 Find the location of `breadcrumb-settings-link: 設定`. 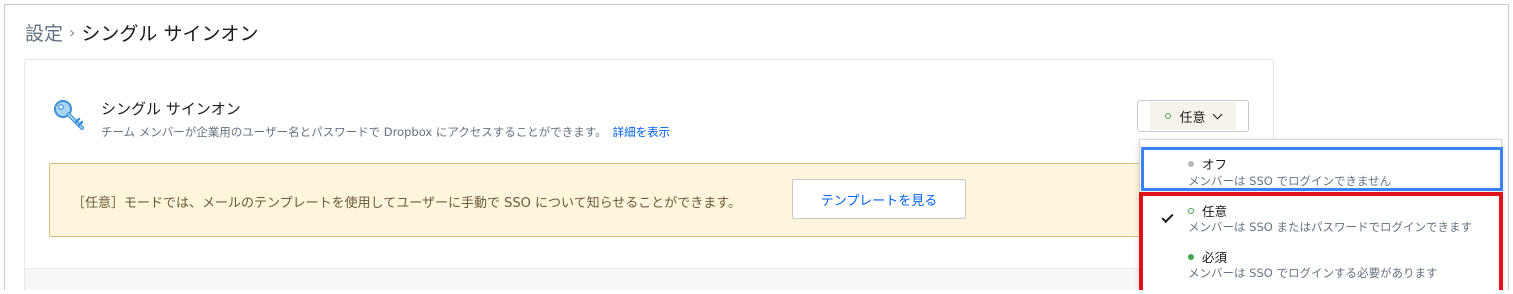

breadcrumb-settings-link: 設定 is located at coordinates (44, 32).